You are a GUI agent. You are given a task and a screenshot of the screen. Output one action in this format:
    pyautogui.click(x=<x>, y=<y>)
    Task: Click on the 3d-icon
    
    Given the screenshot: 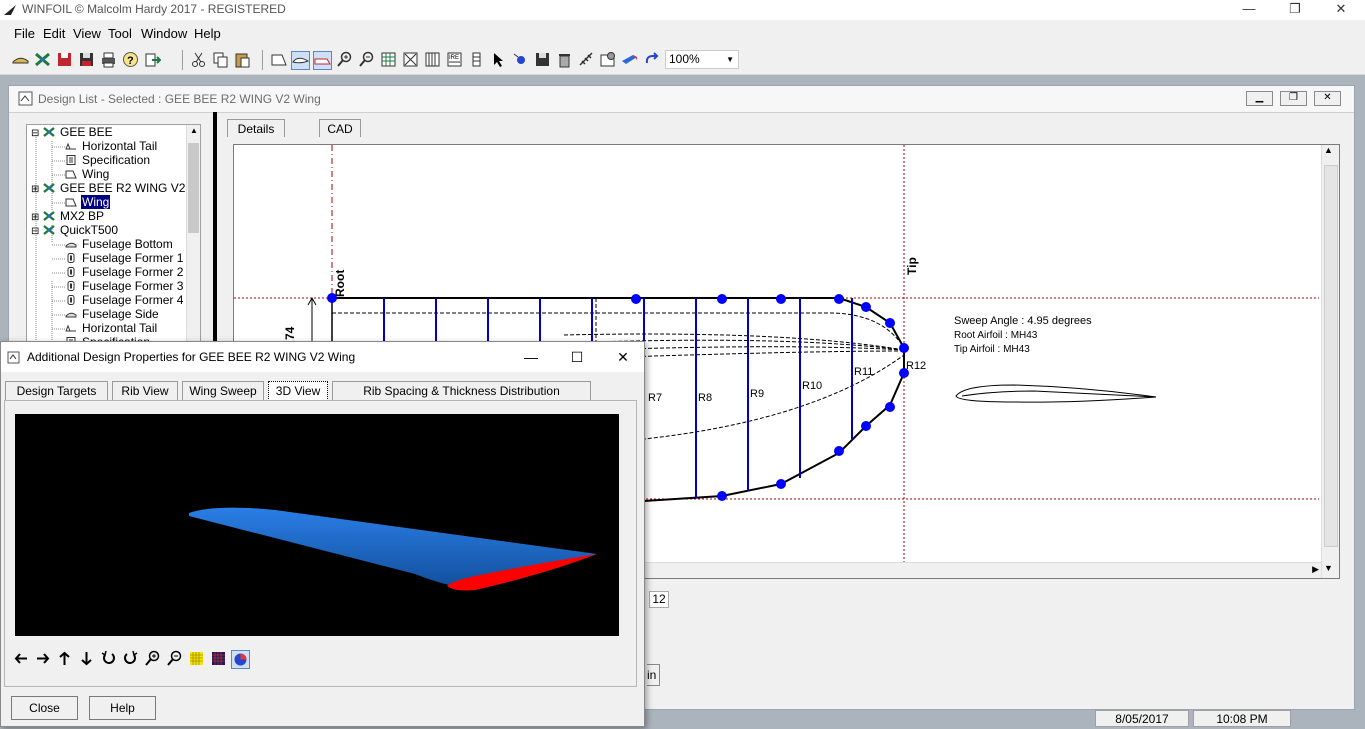 What is the action you would take?
    pyautogui.click(x=629, y=59)
    